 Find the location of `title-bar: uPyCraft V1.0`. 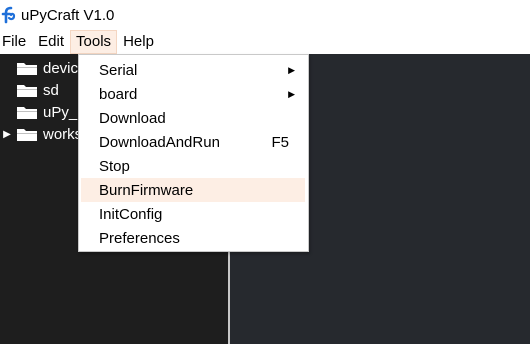

title-bar: uPyCraft V1.0 is located at coordinates (265, 15).